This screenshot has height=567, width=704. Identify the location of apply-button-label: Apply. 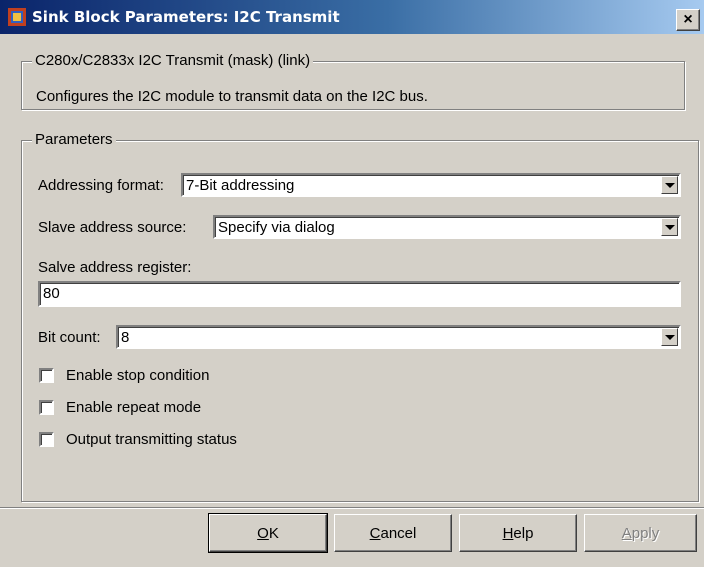
(640, 533).